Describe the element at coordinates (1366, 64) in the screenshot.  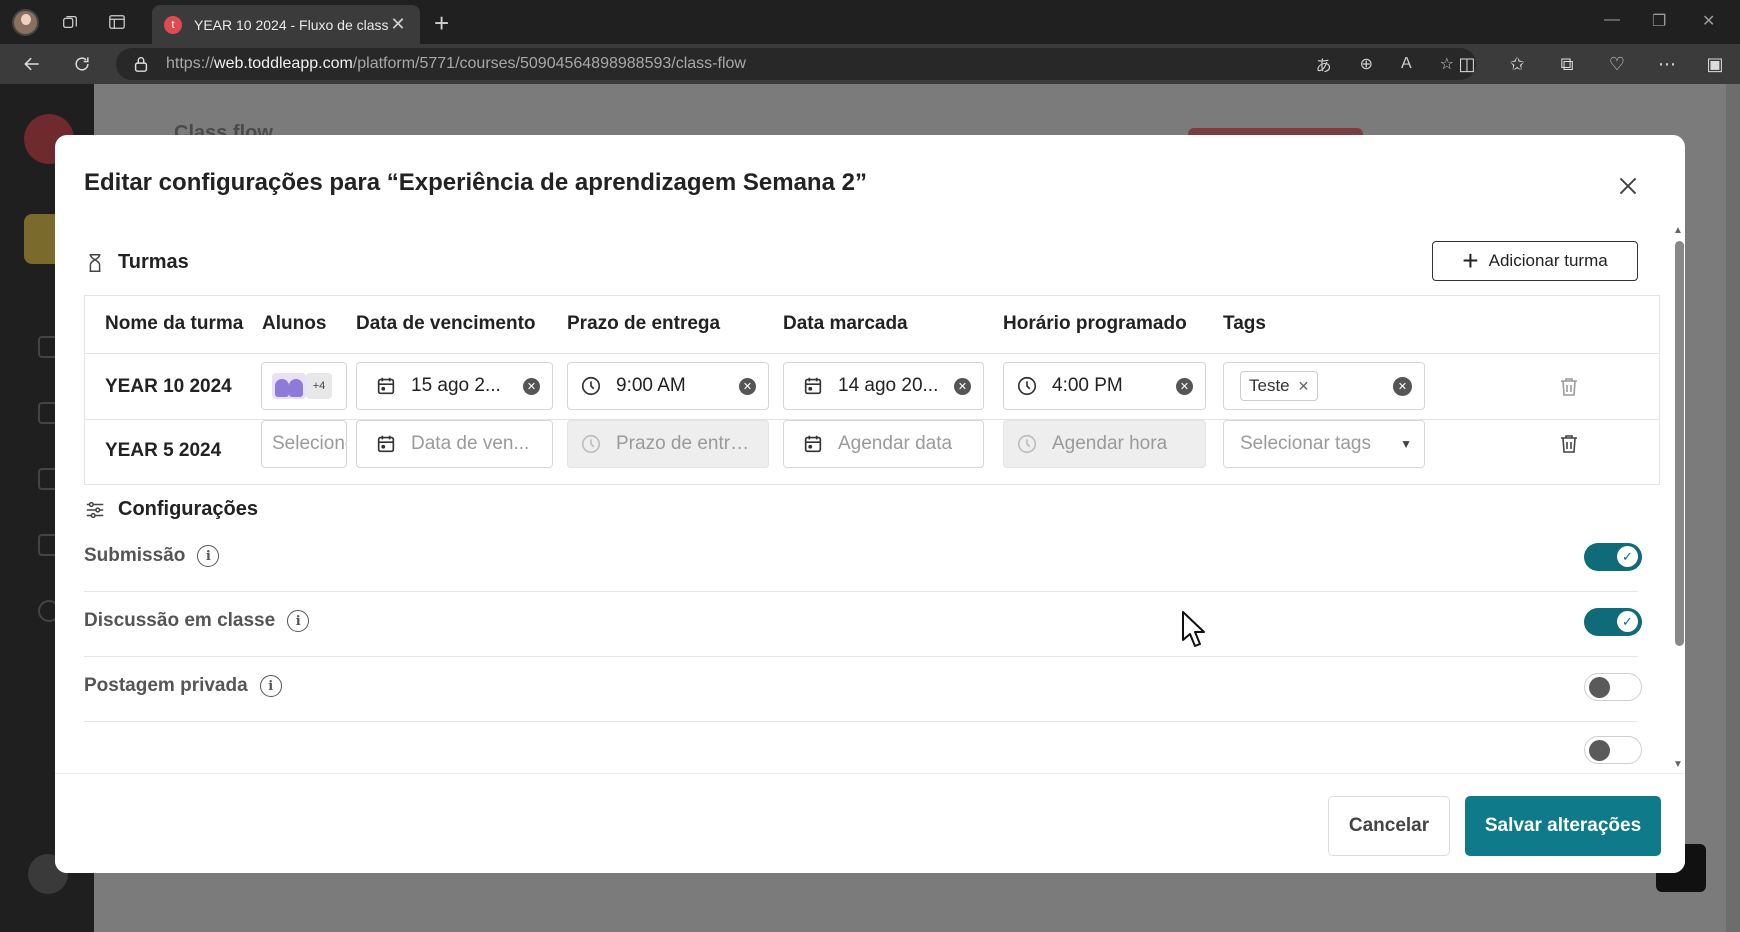
I see `zoom-icon: ⊕` at that location.